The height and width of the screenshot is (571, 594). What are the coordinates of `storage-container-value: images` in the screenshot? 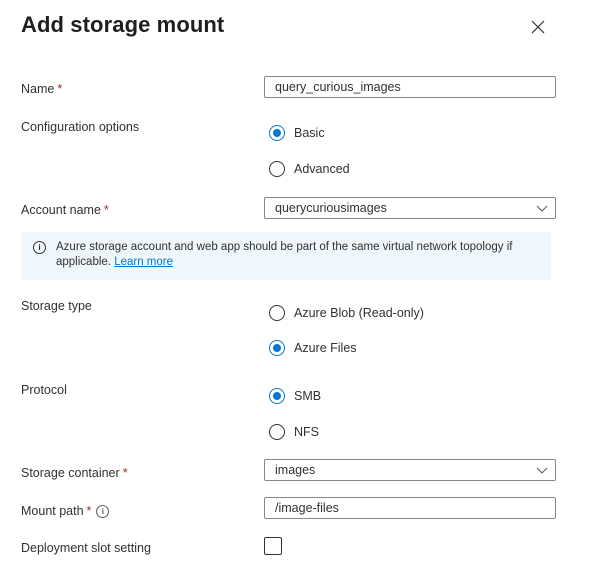 It's located at (295, 470).